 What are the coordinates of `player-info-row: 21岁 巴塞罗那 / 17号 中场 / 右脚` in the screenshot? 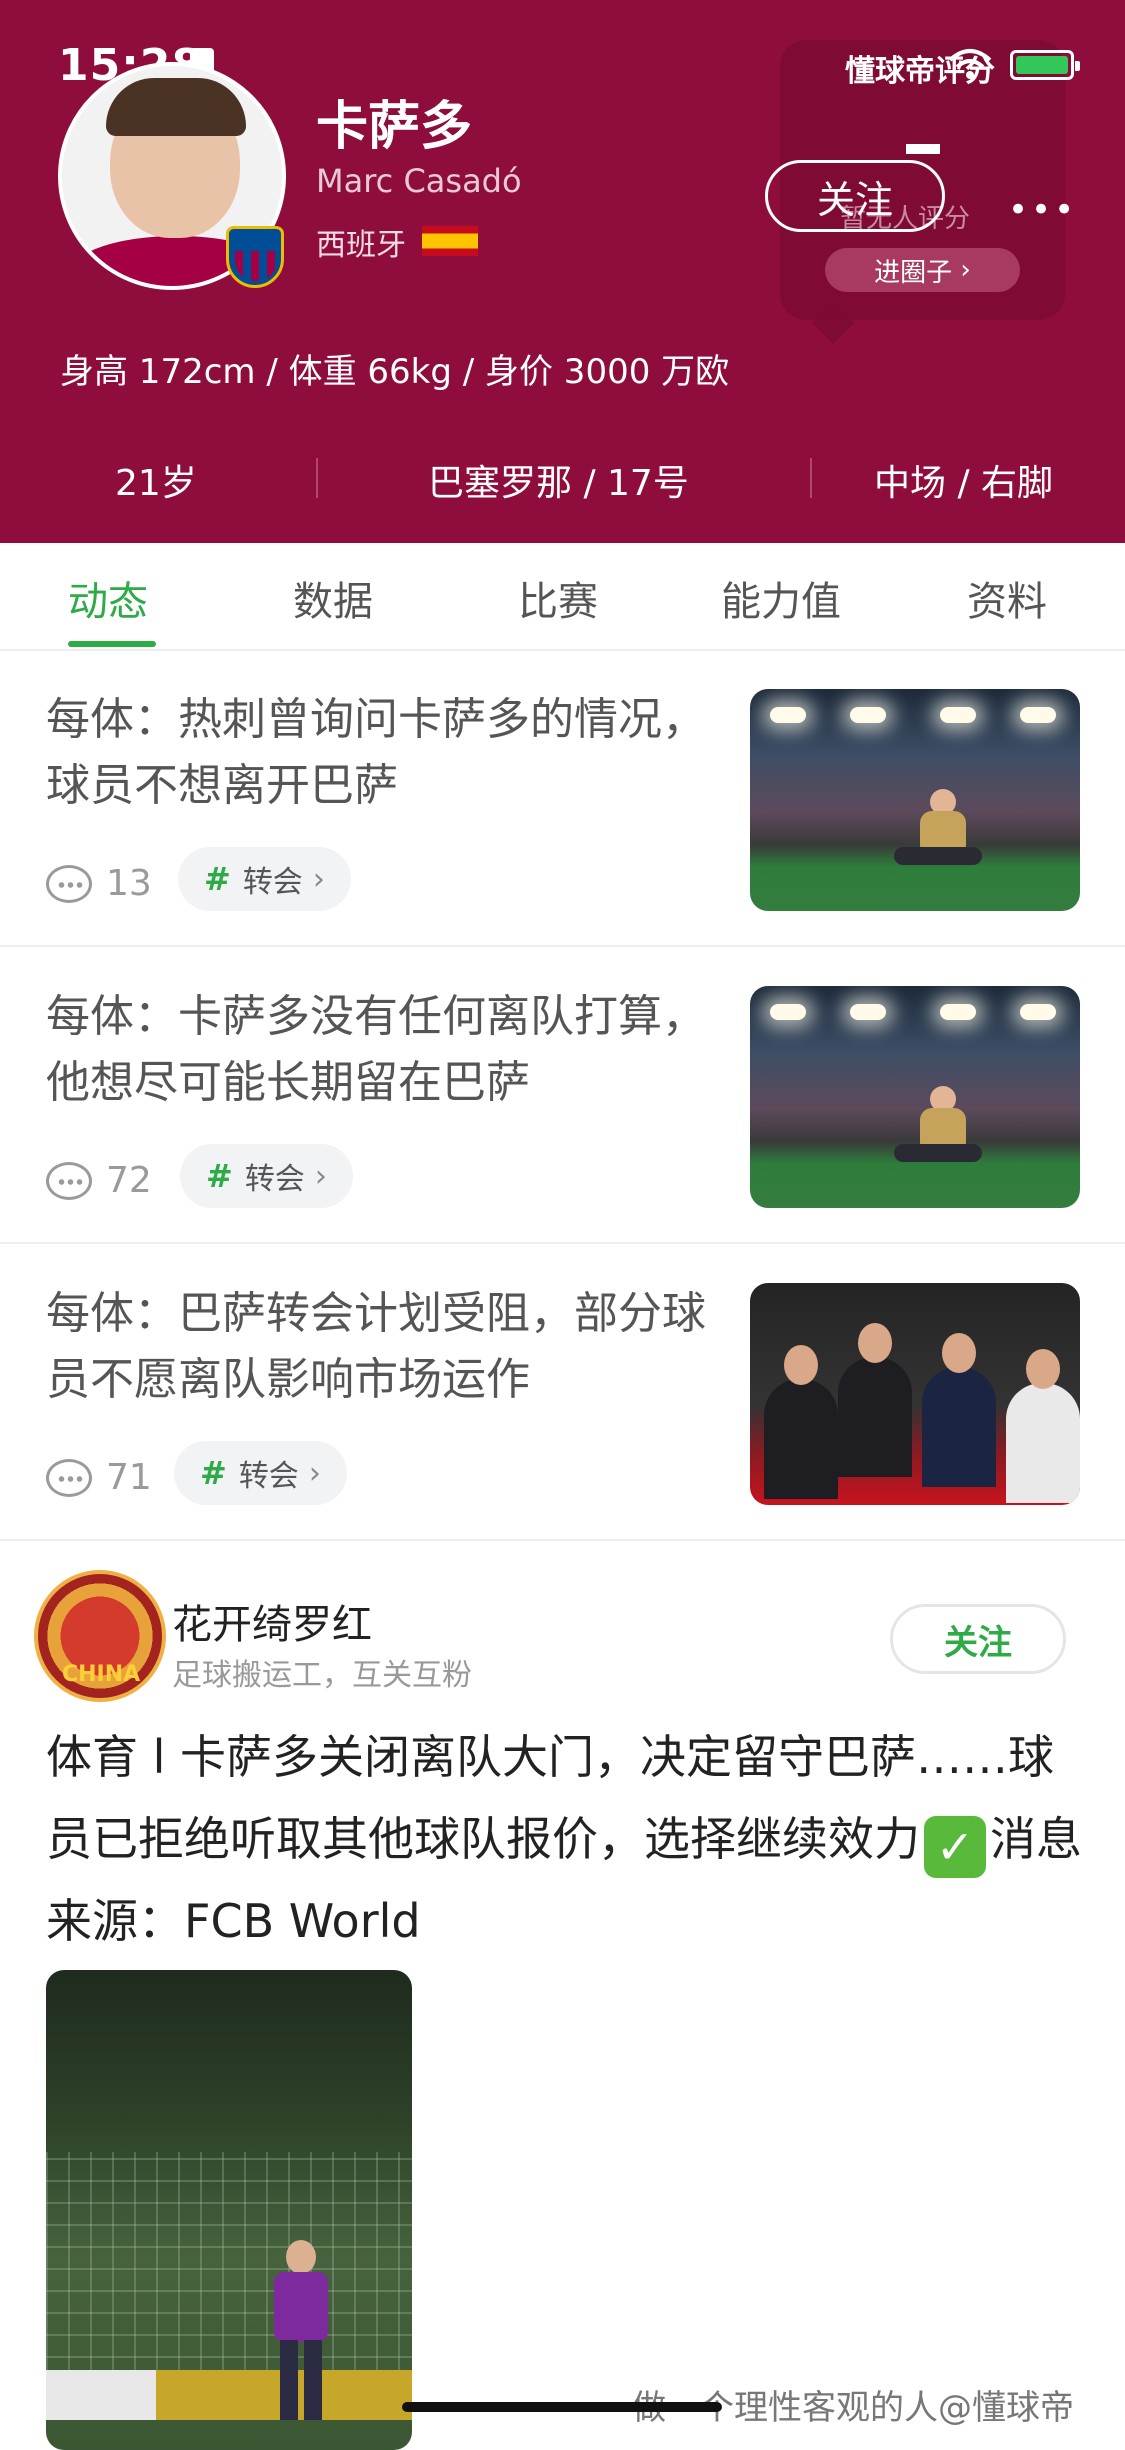 It's located at (562, 480).